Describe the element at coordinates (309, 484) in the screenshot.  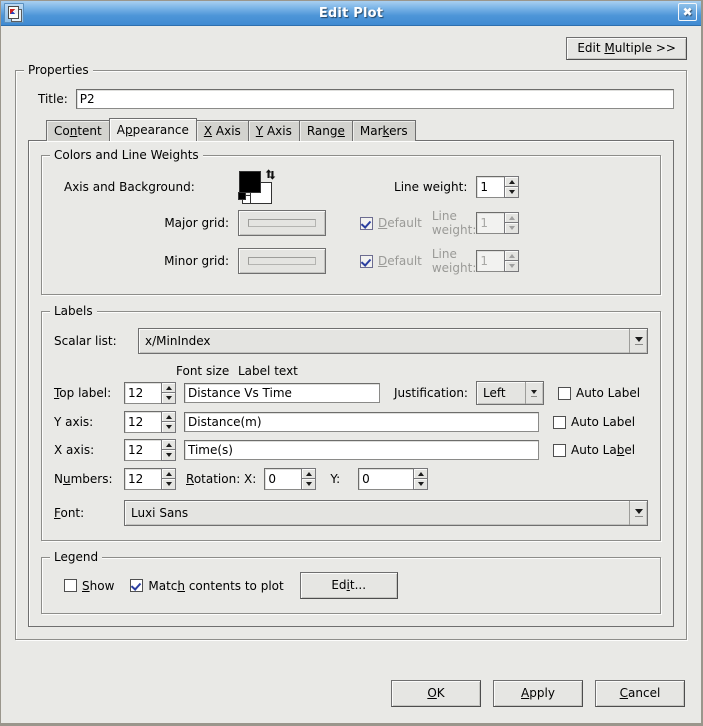
I see `rotation-x-decrement` at that location.